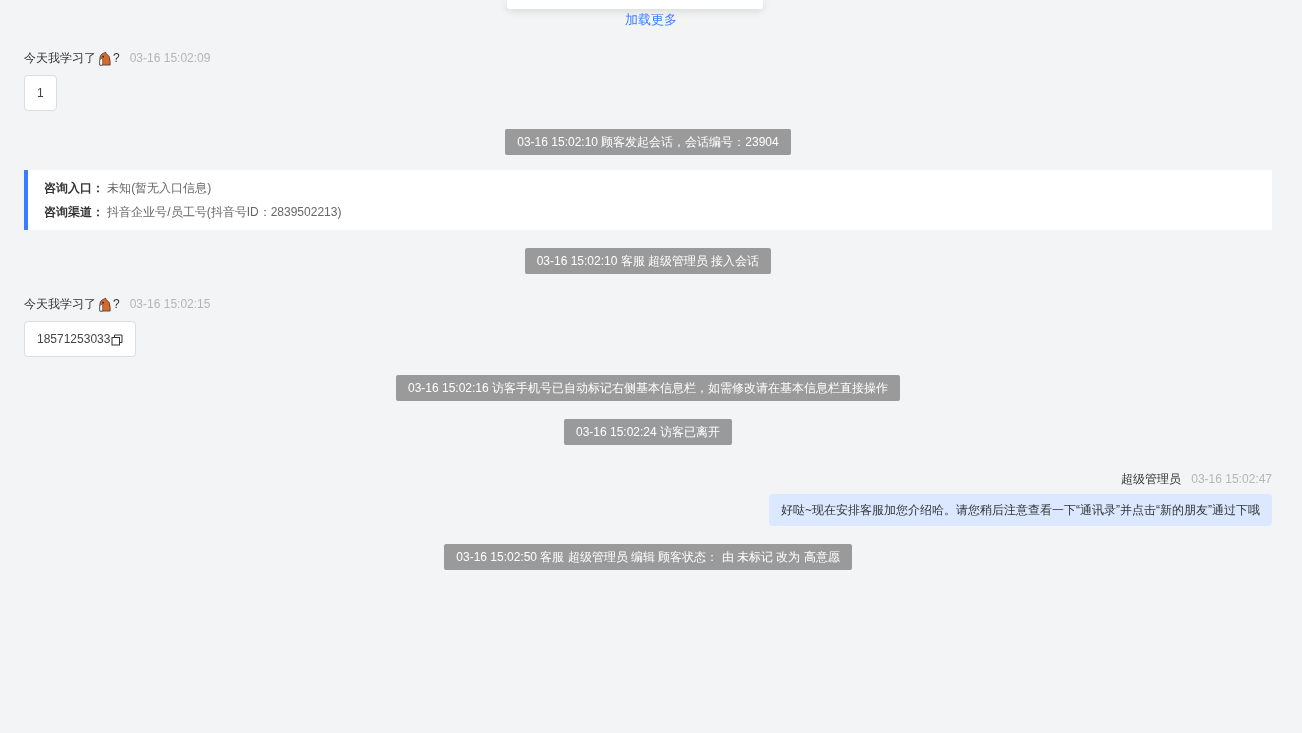 The width and height of the screenshot is (1302, 733). What do you see at coordinates (74, 188) in the screenshot?
I see `info-label: 咨询入口：` at bounding box center [74, 188].